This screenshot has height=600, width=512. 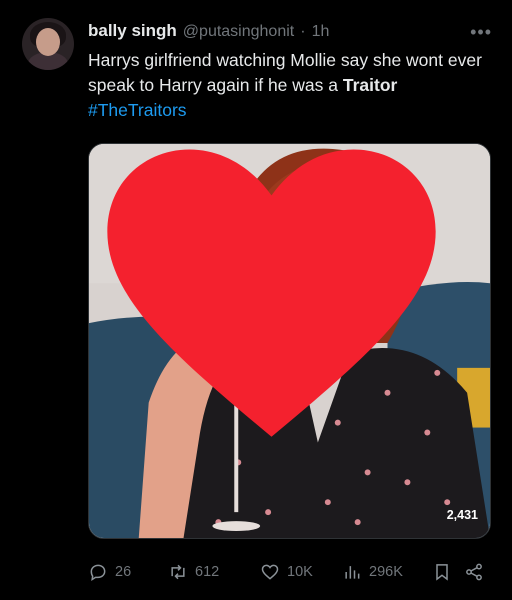 What do you see at coordinates (462, 515) in the screenshot?
I see `media-like-count: 2,431` at bounding box center [462, 515].